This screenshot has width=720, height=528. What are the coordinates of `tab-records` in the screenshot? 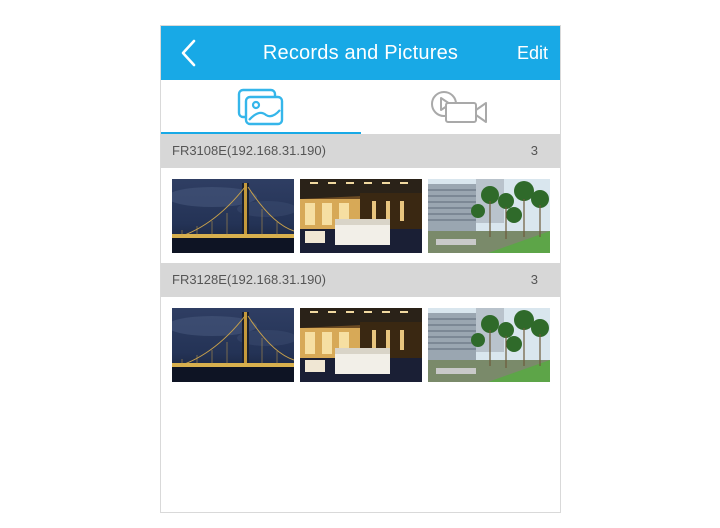 It's located at (461, 107).